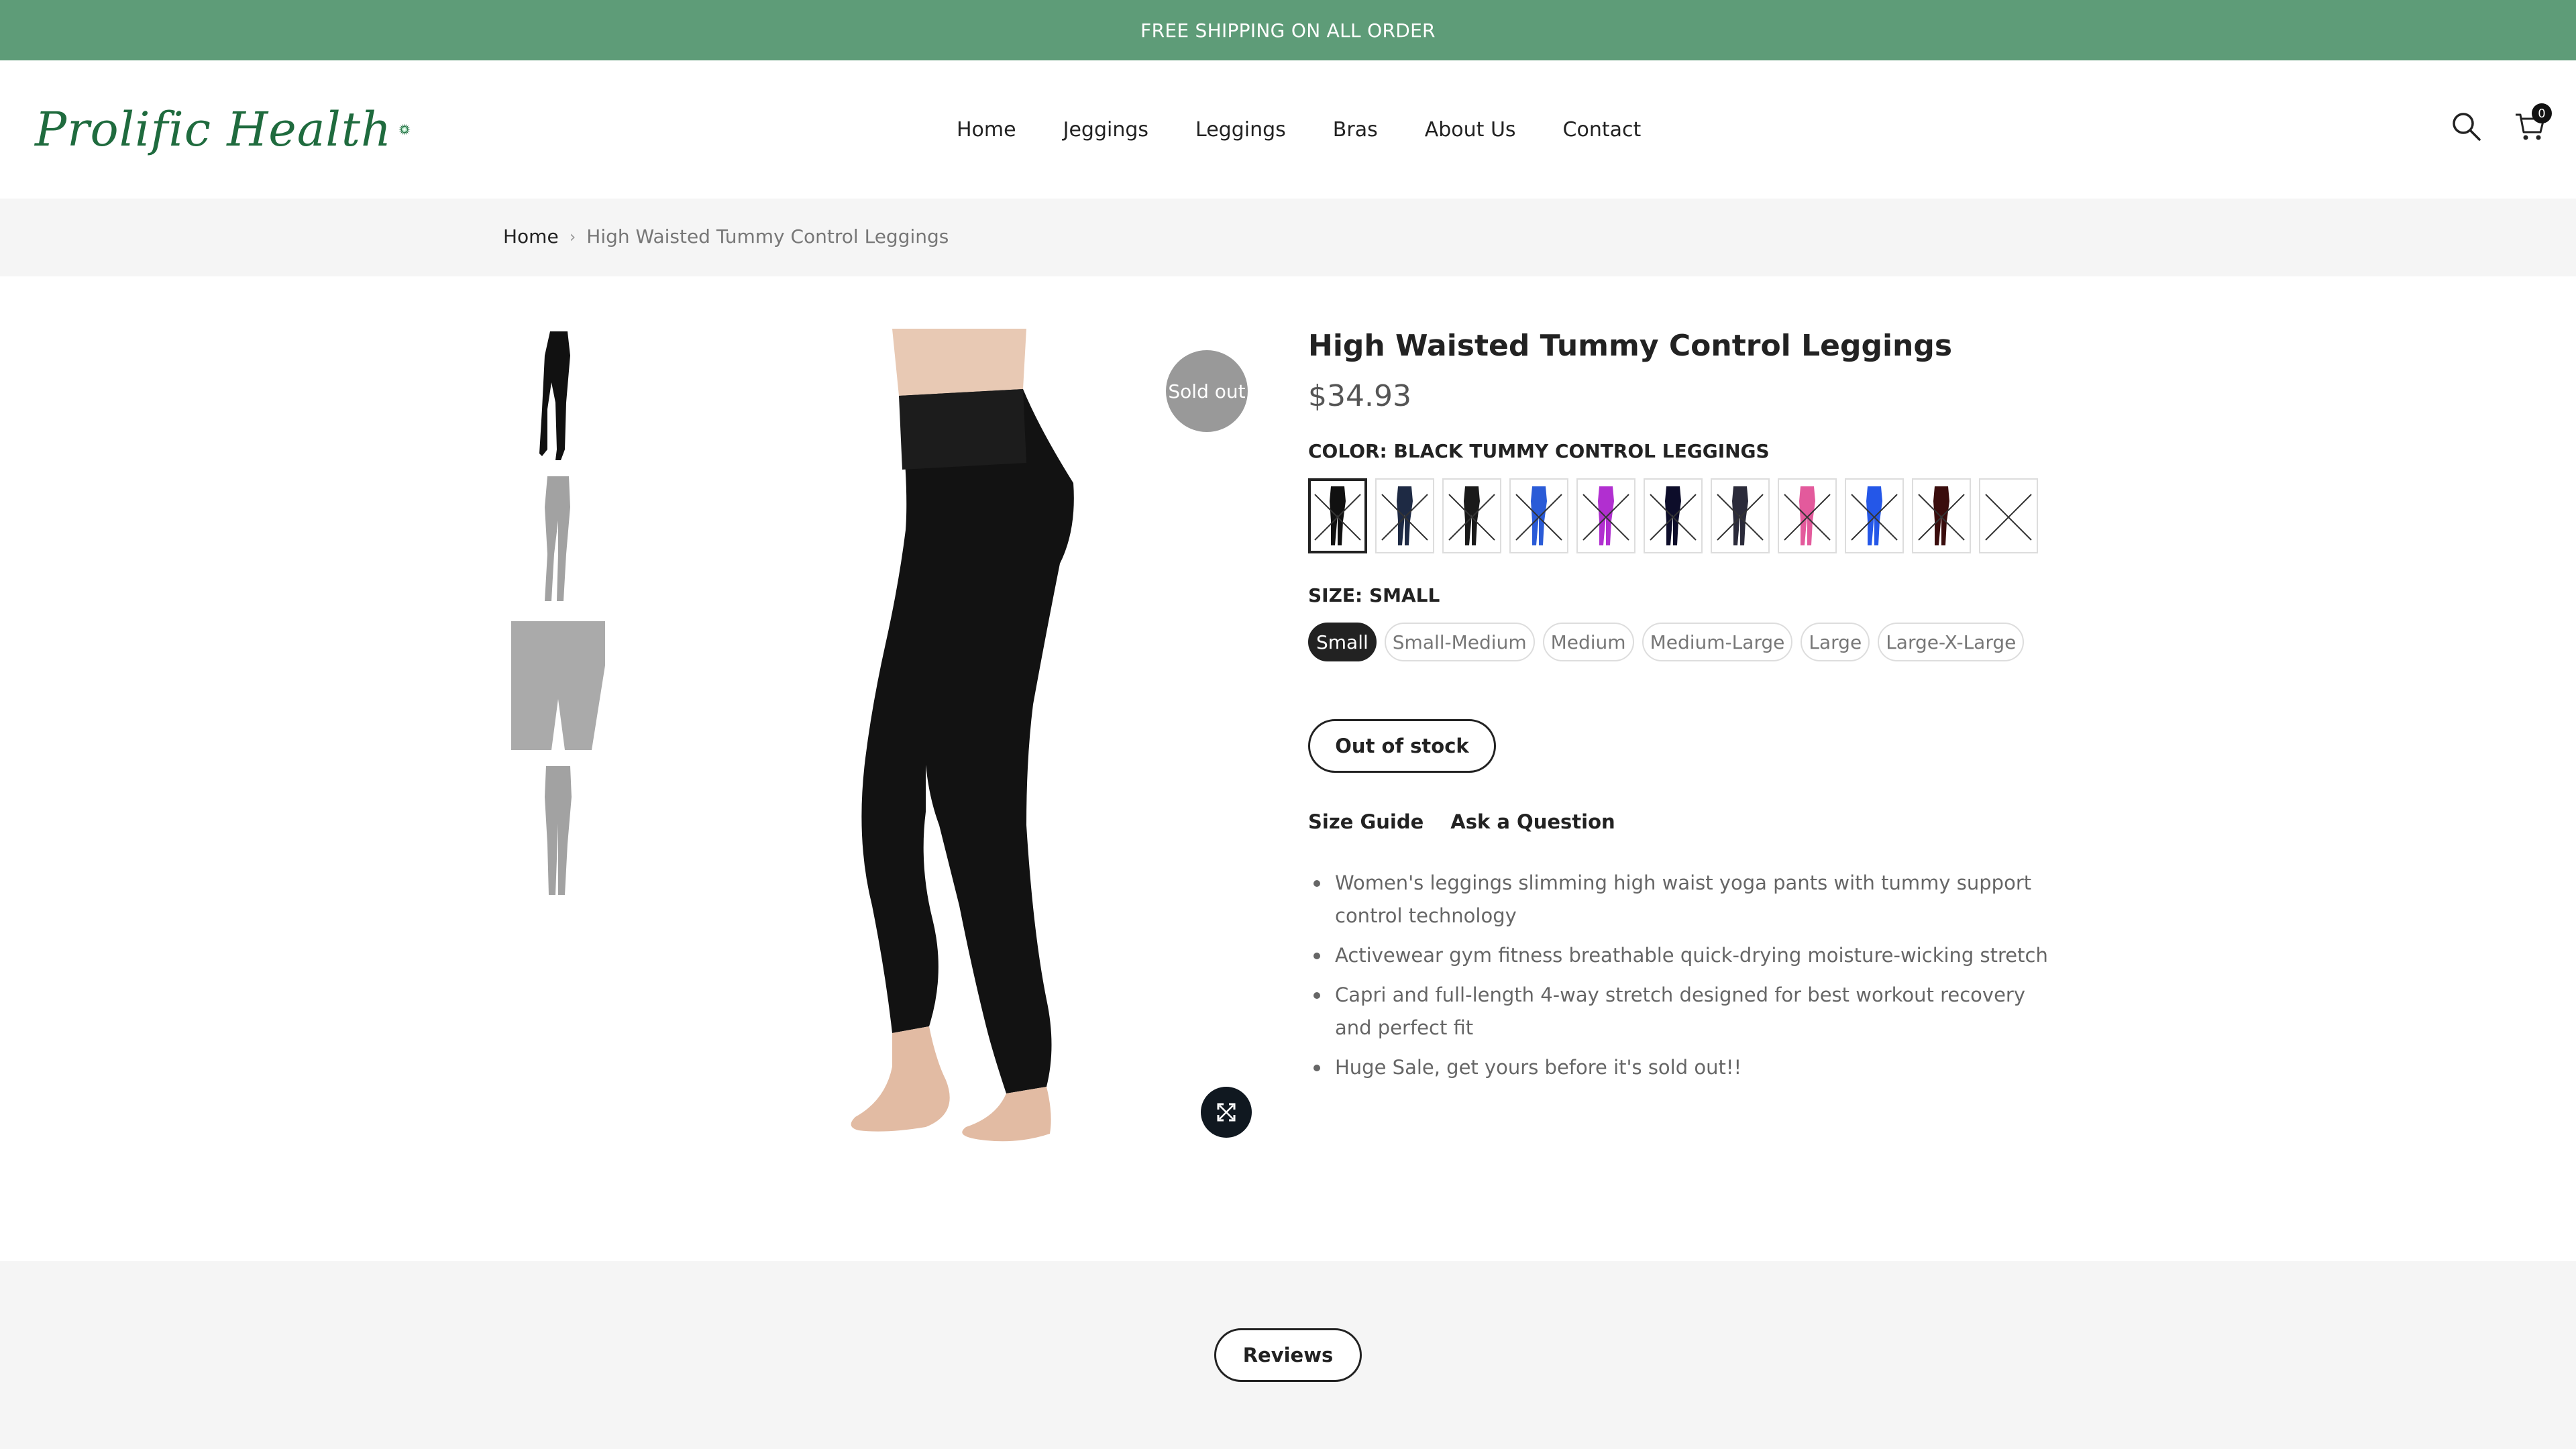 This screenshot has height=1449, width=2576. What do you see at coordinates (1359, 396) in the screenshot?
I see `product-price: $34.93` at bounding box center [1359, 396].